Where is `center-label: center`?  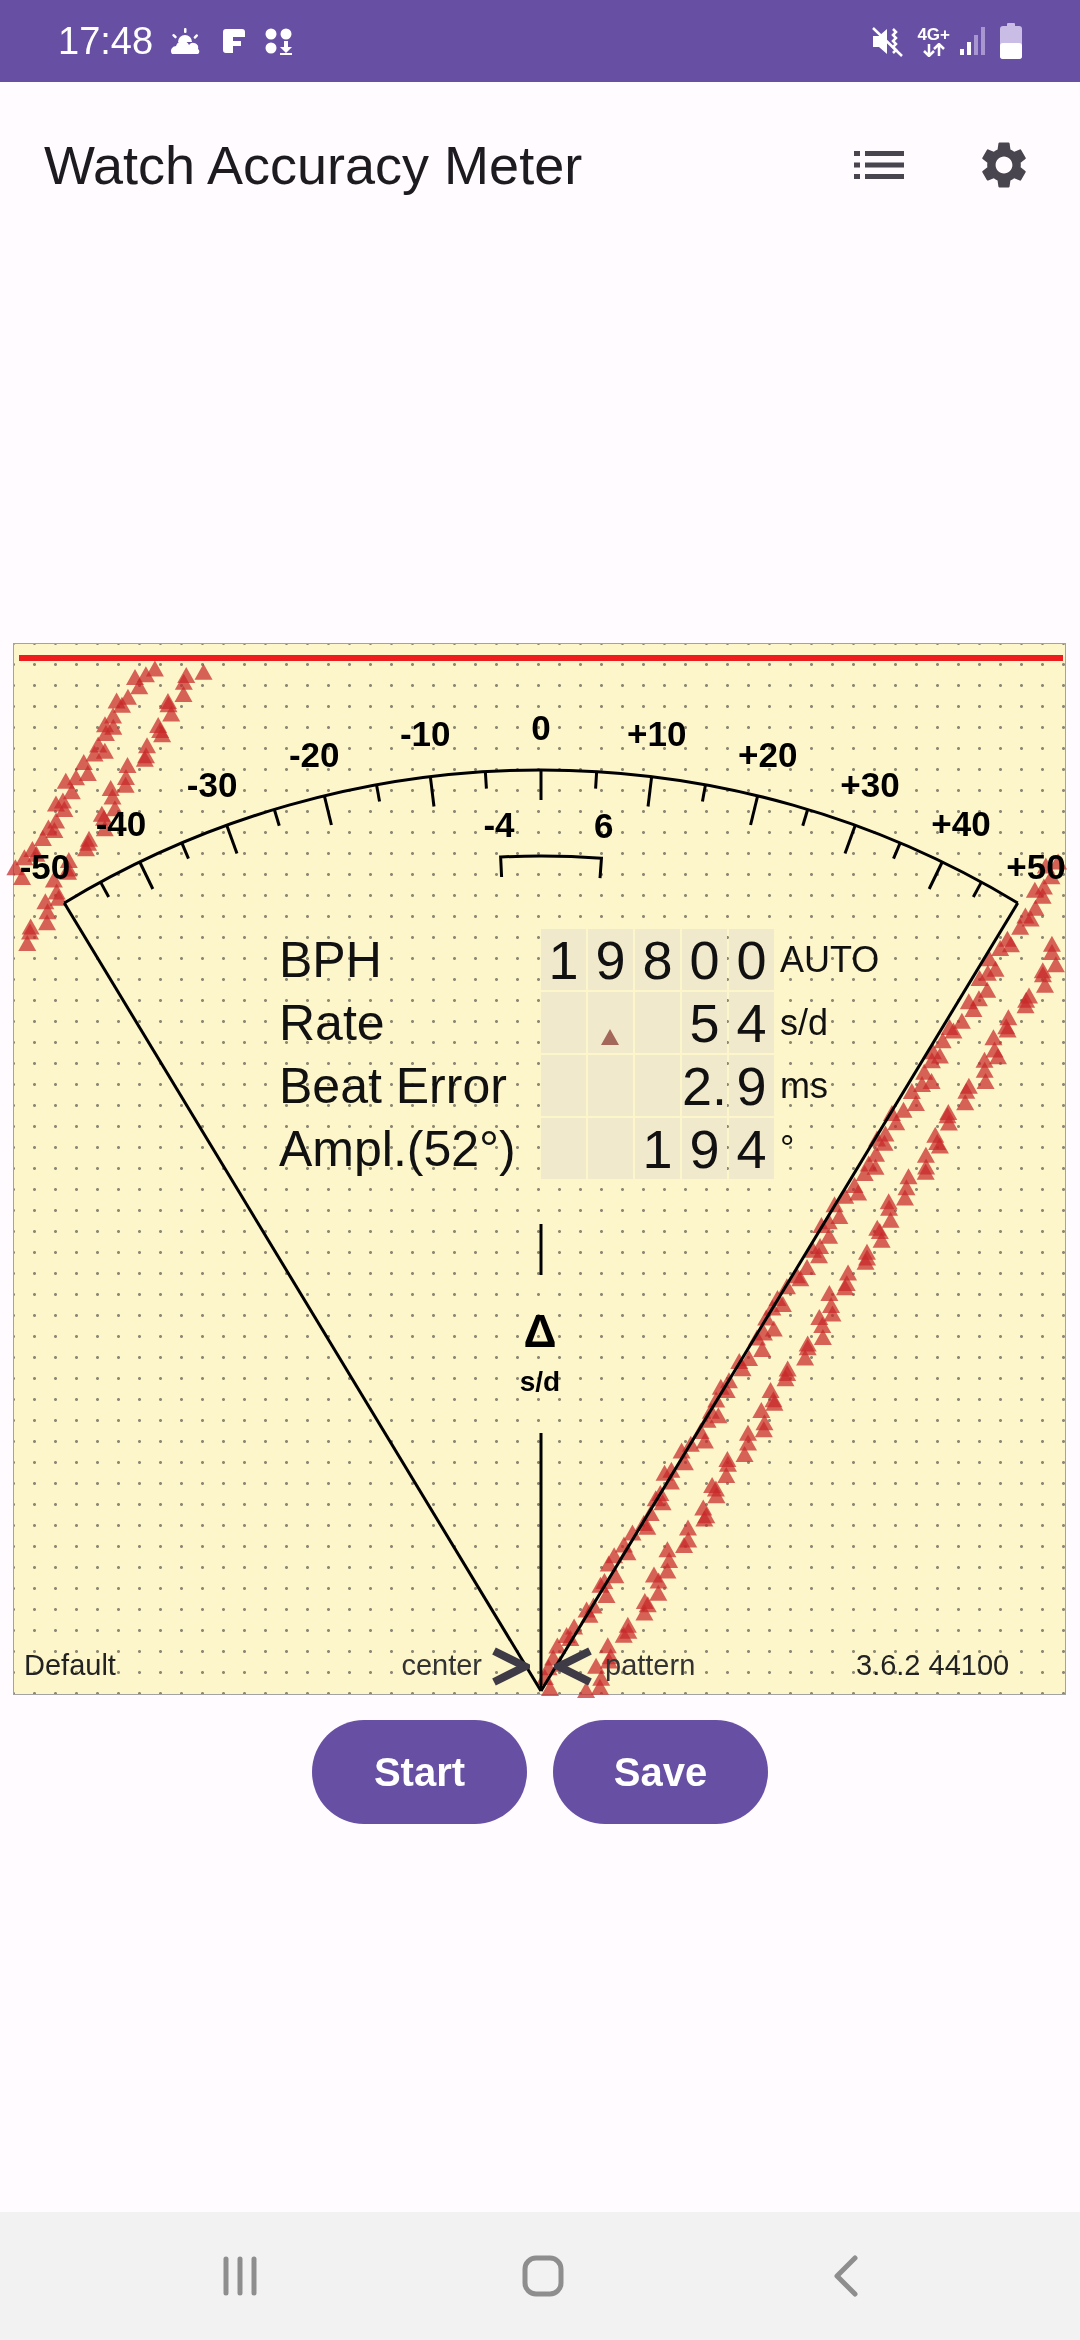 center-label: center is located at coordinates (441, 1665).